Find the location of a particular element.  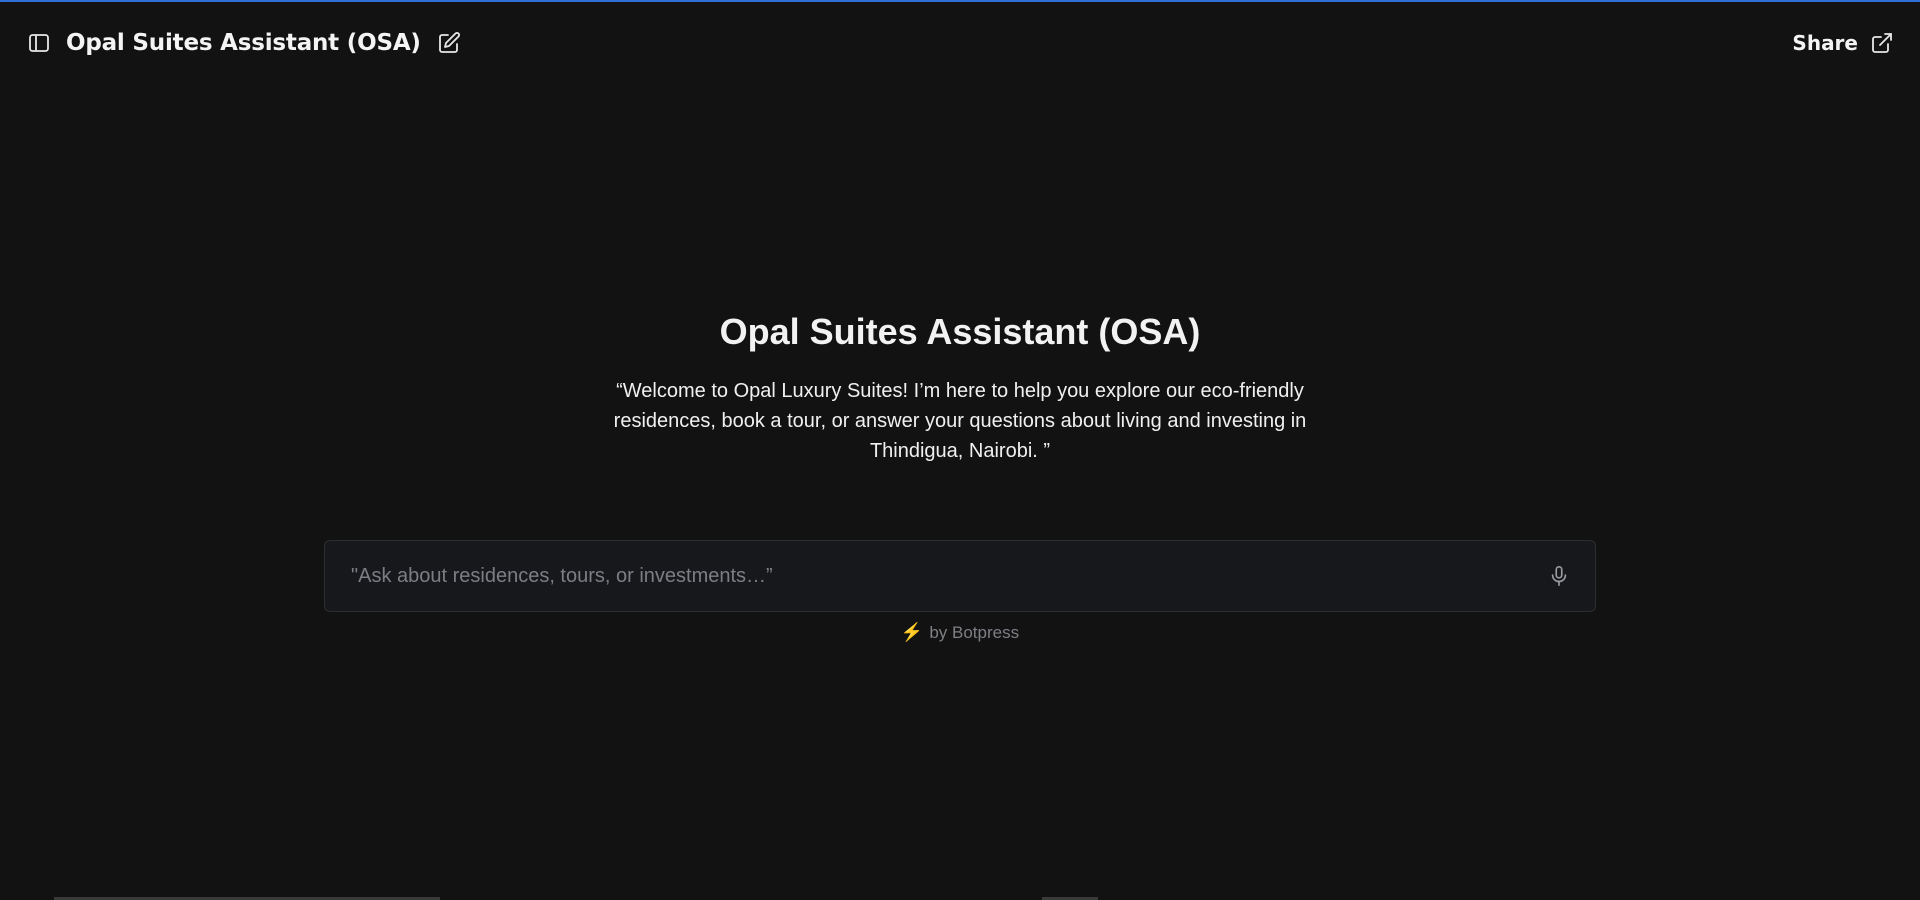

microphone-icon is located at coordinates (1559, 576).